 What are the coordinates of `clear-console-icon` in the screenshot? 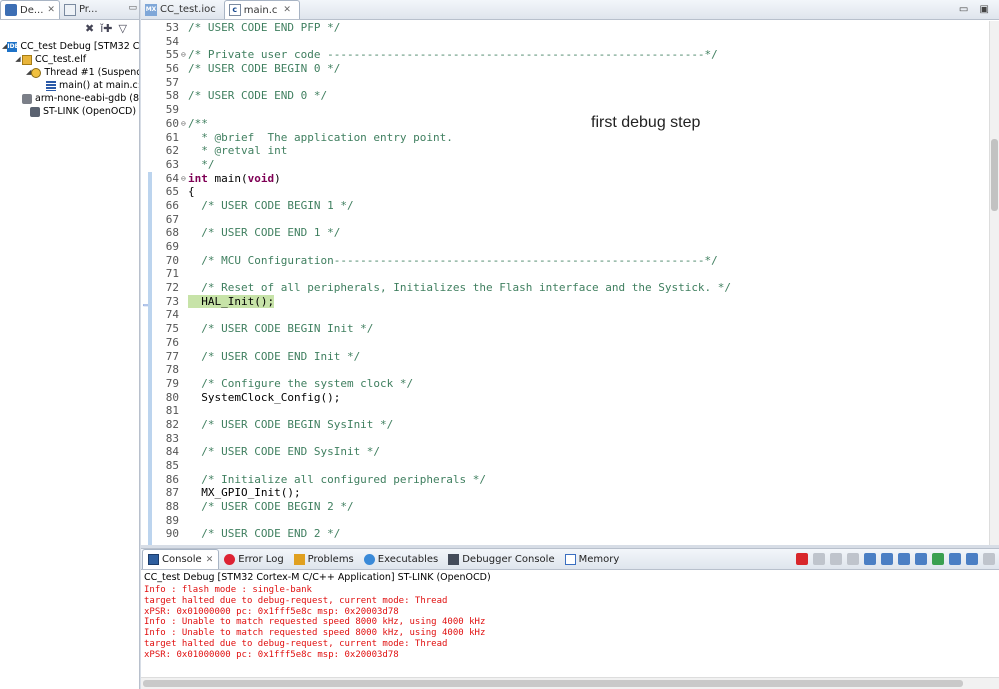 It's located at (853, 559).